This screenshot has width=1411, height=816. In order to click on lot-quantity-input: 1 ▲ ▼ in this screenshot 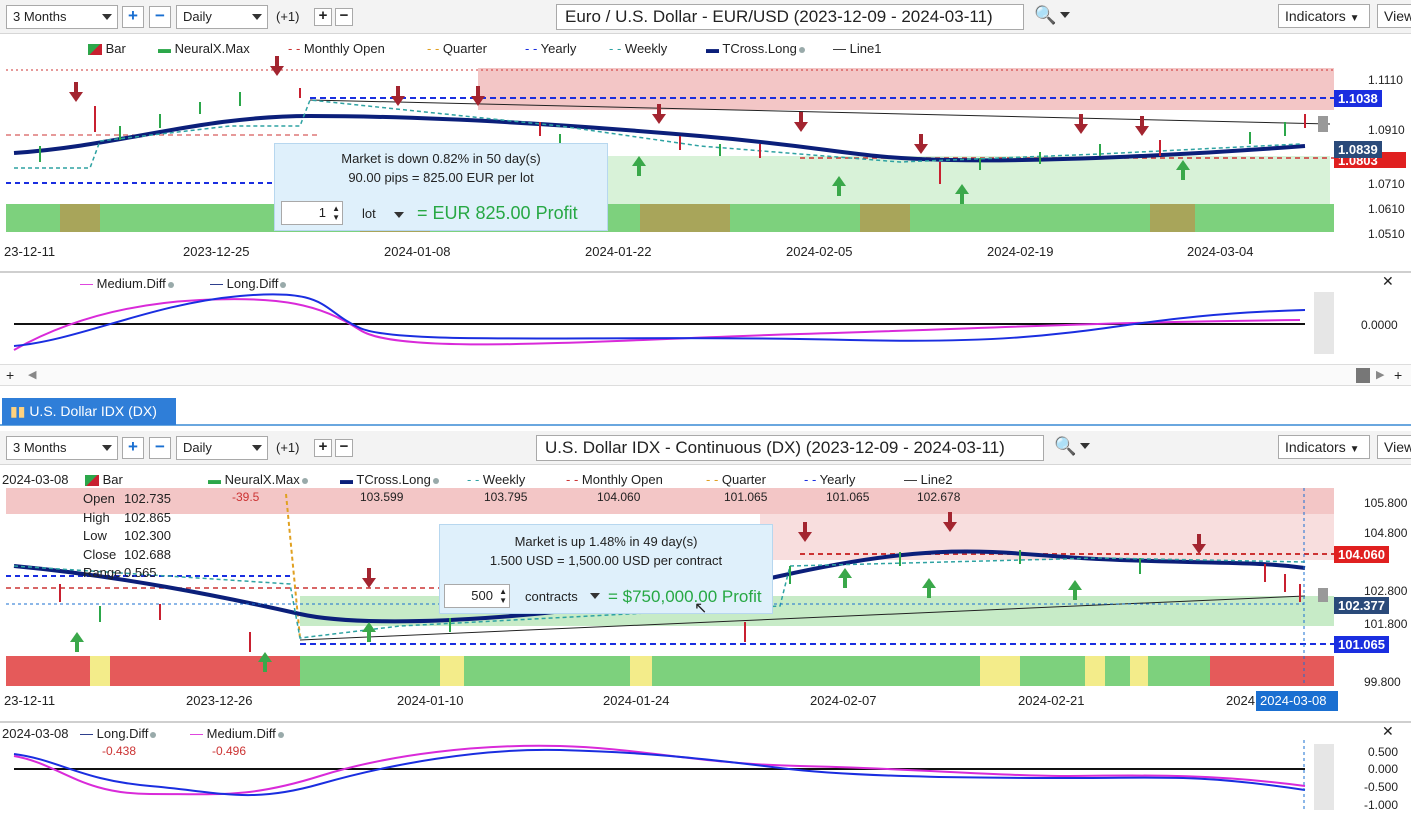, I will do `click(312, 213)`.